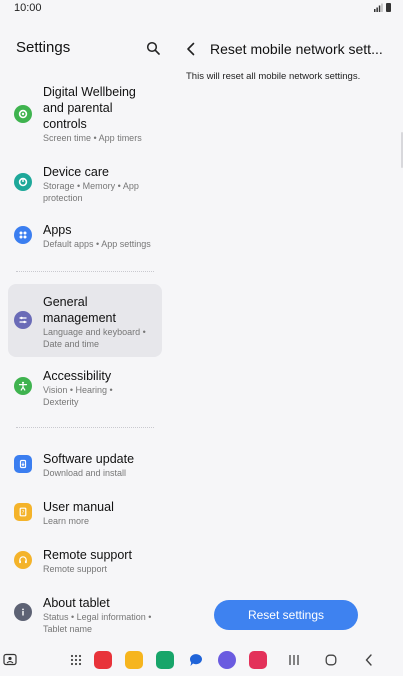 Image resolution: width=403 pixels, height=676 pixels. What do you see at coordinates (65, 124) in the screenshot?
I see `item-title: controls` at bounding box center [65, 124].